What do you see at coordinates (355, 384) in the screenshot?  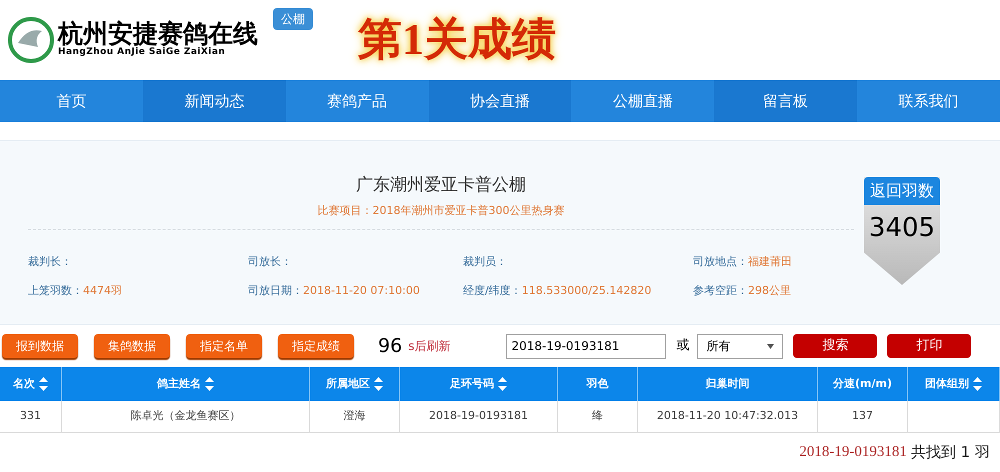 I see `column-header: 所属地区` at bounding box center [355, 384].